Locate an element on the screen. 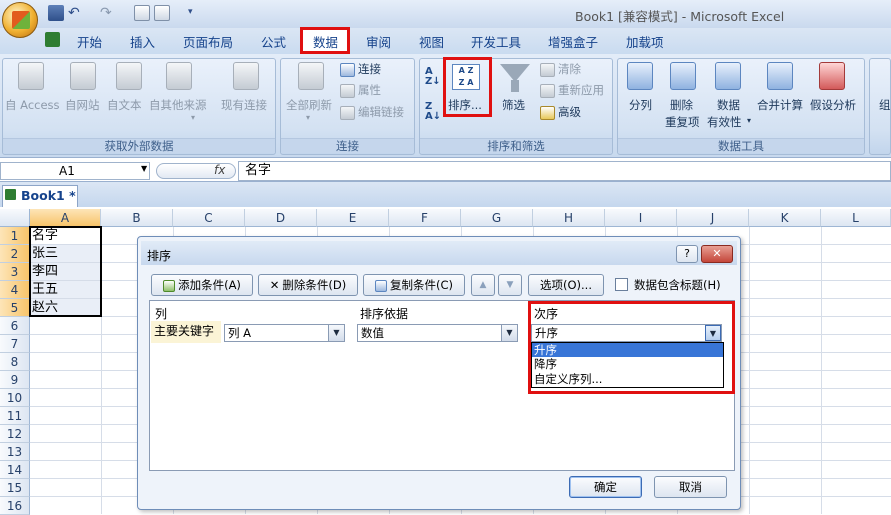  connections-button: 连接 is located at coordinates (360, 69).